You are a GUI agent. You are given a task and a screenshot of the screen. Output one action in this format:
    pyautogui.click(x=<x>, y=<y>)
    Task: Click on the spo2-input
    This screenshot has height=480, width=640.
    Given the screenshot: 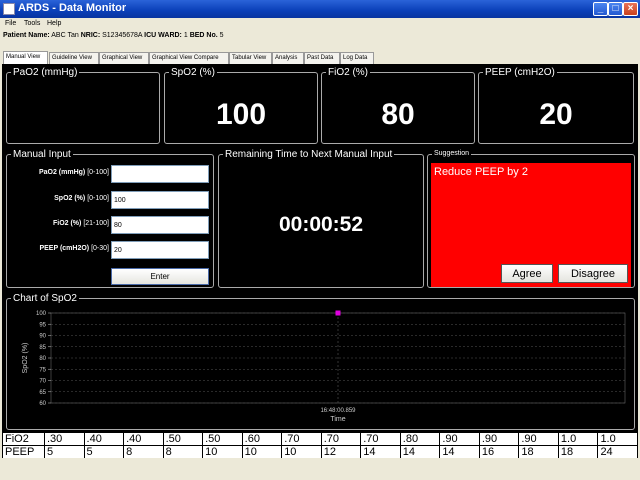 What is the action you would take?
    pyautogui.click(x=160, y=200)
    